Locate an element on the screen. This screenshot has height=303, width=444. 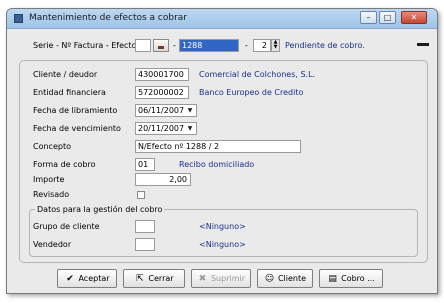
spin-down-icon: ▼ is located at coordinates (275, 47).